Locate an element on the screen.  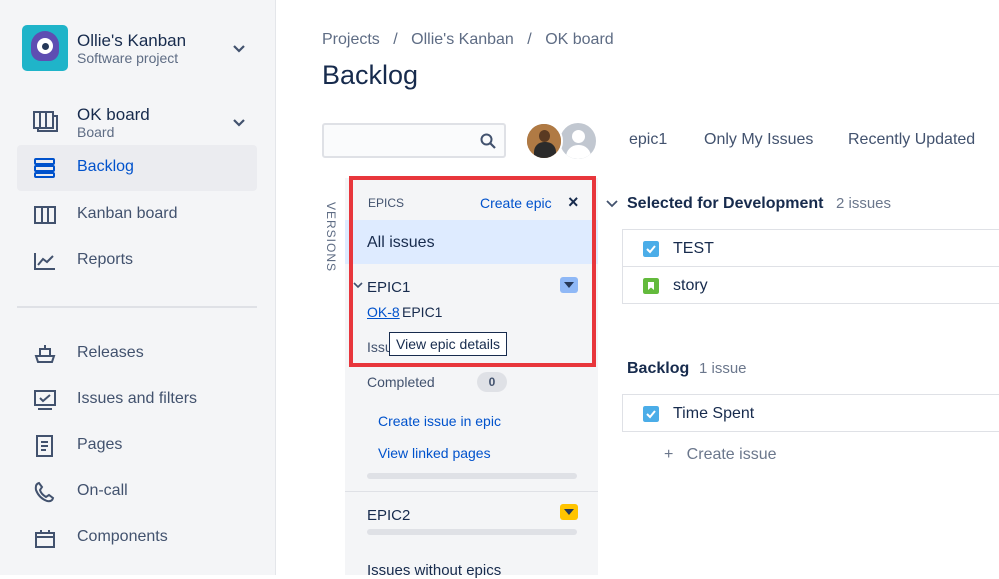
nav-releases: Releases is located at coordinates (137, 354).